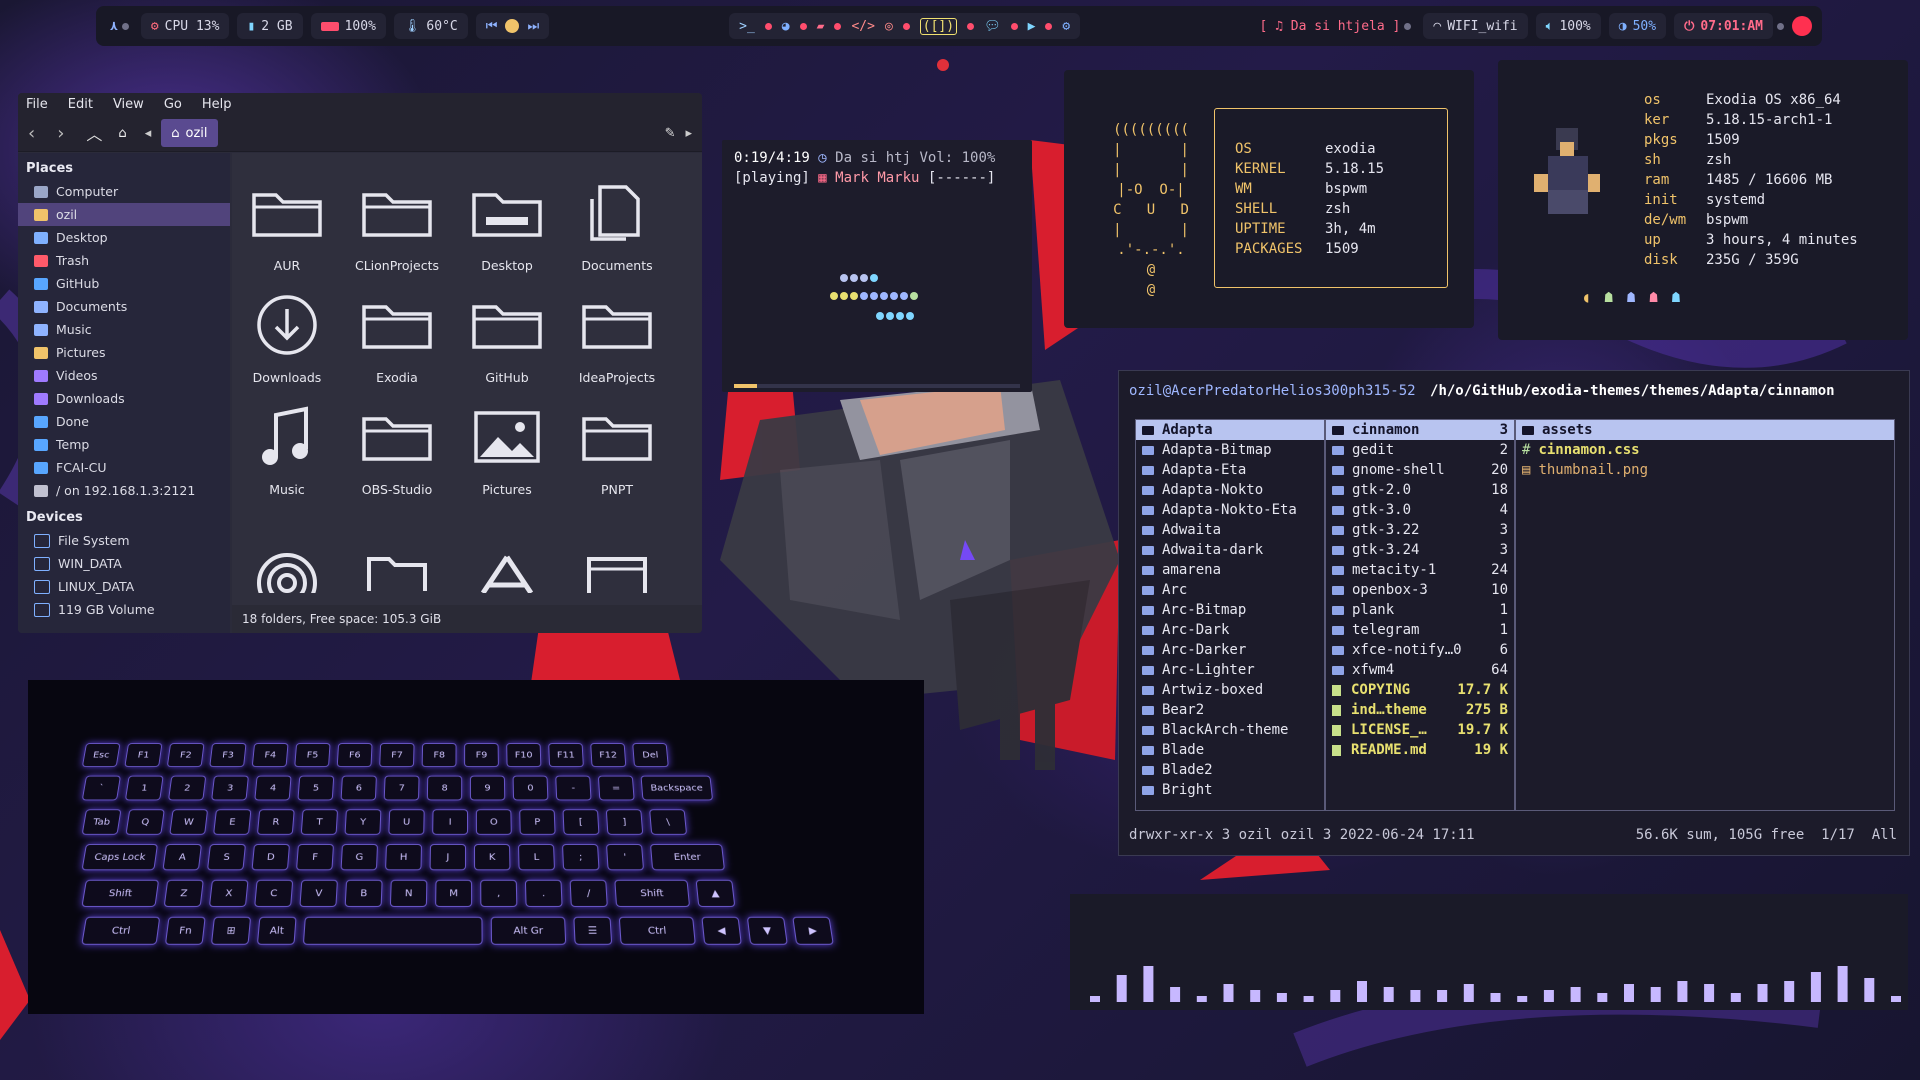 The image size is (1920, 1080). I want to click on ranger-parent-item: Arc-Bitmap, so click(1230, 610).